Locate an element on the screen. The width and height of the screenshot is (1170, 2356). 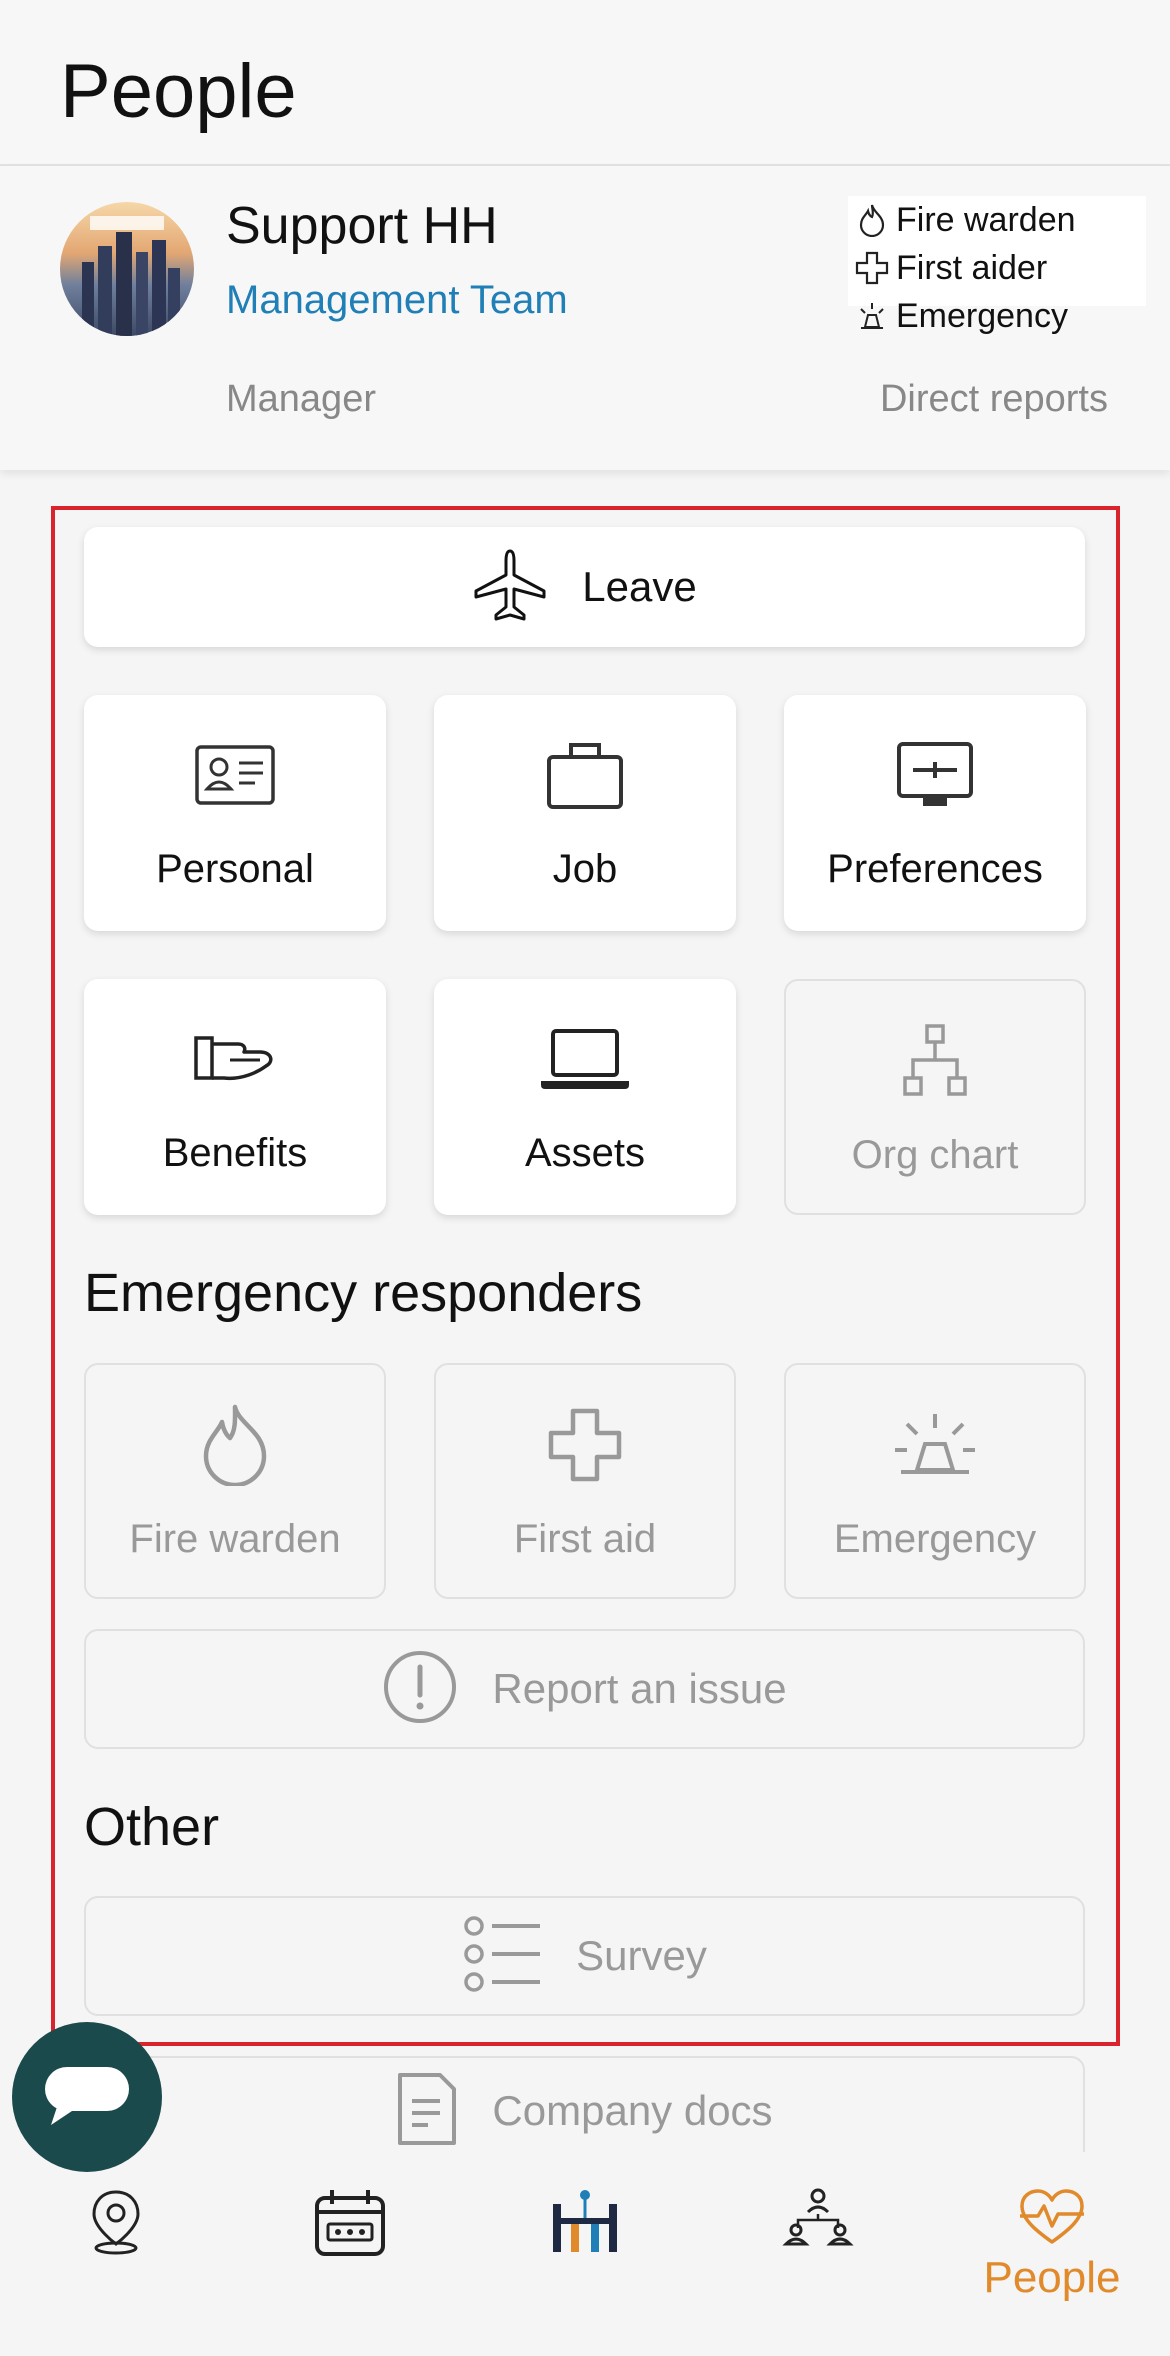
preferences-tile: Preferences is located at coordinates (935, 813).